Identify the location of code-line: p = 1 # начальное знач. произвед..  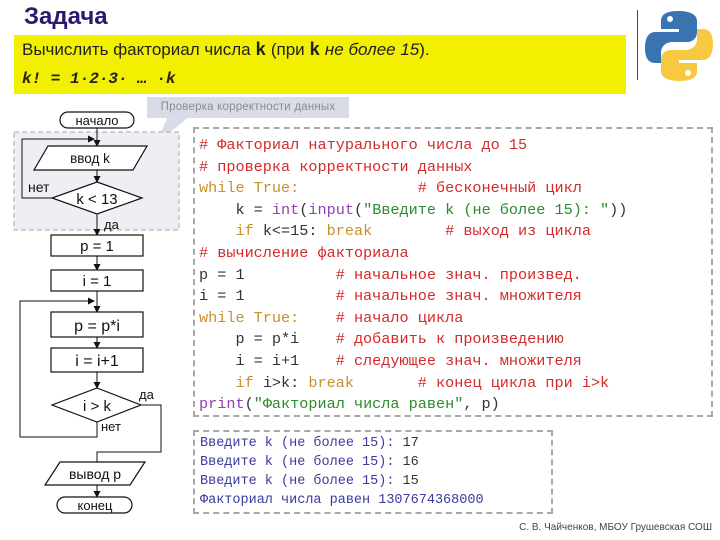
(413, 276).